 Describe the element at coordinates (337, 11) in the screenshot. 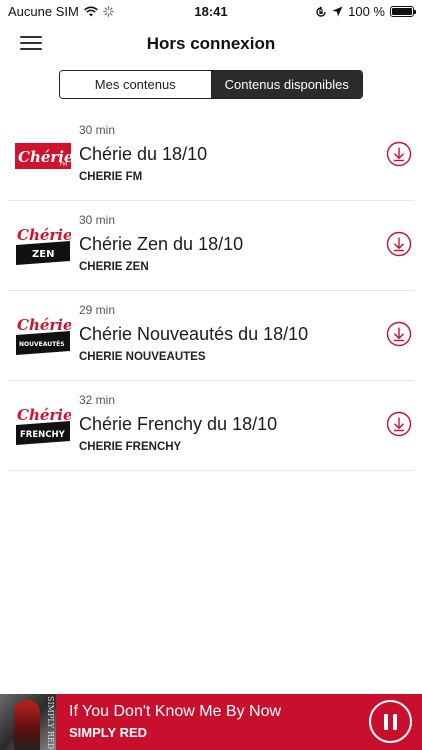

I see `location-arrow-icon` at that location.